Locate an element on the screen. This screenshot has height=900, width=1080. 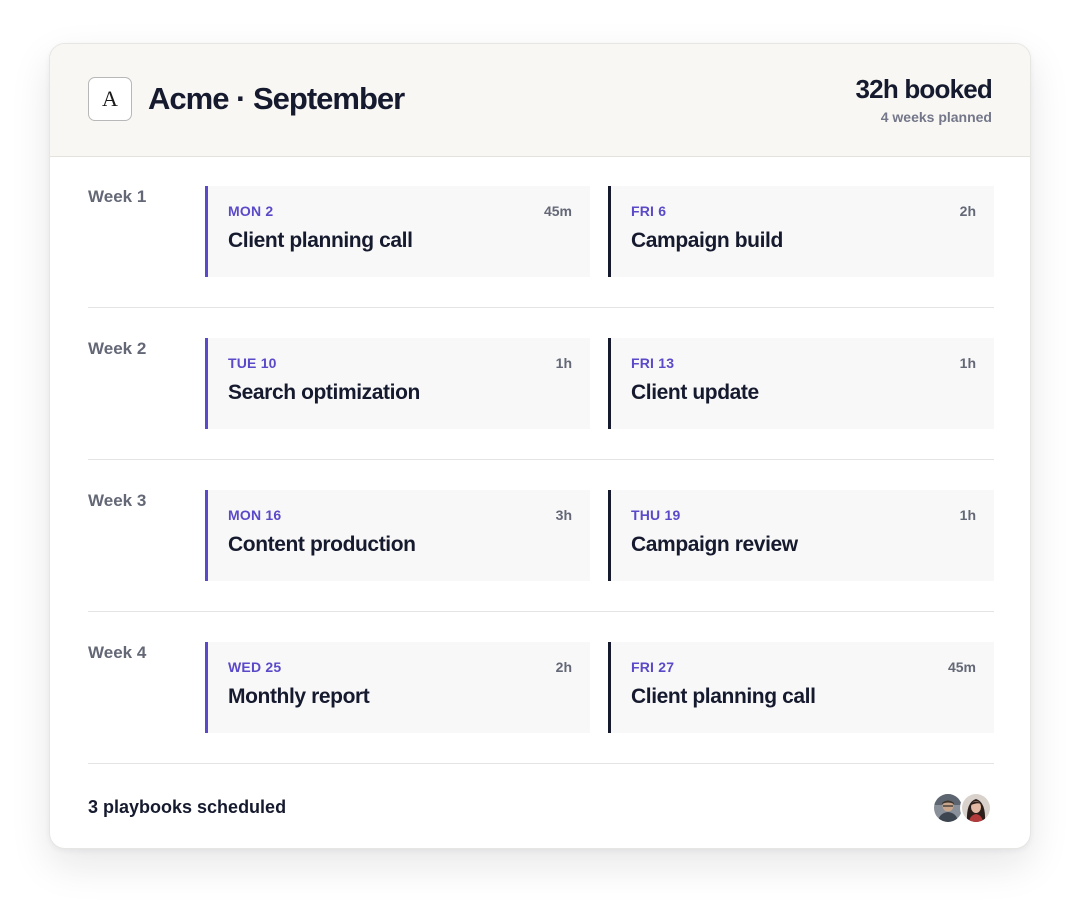
week-label: Week 1 is located at coordinates (117, 196).